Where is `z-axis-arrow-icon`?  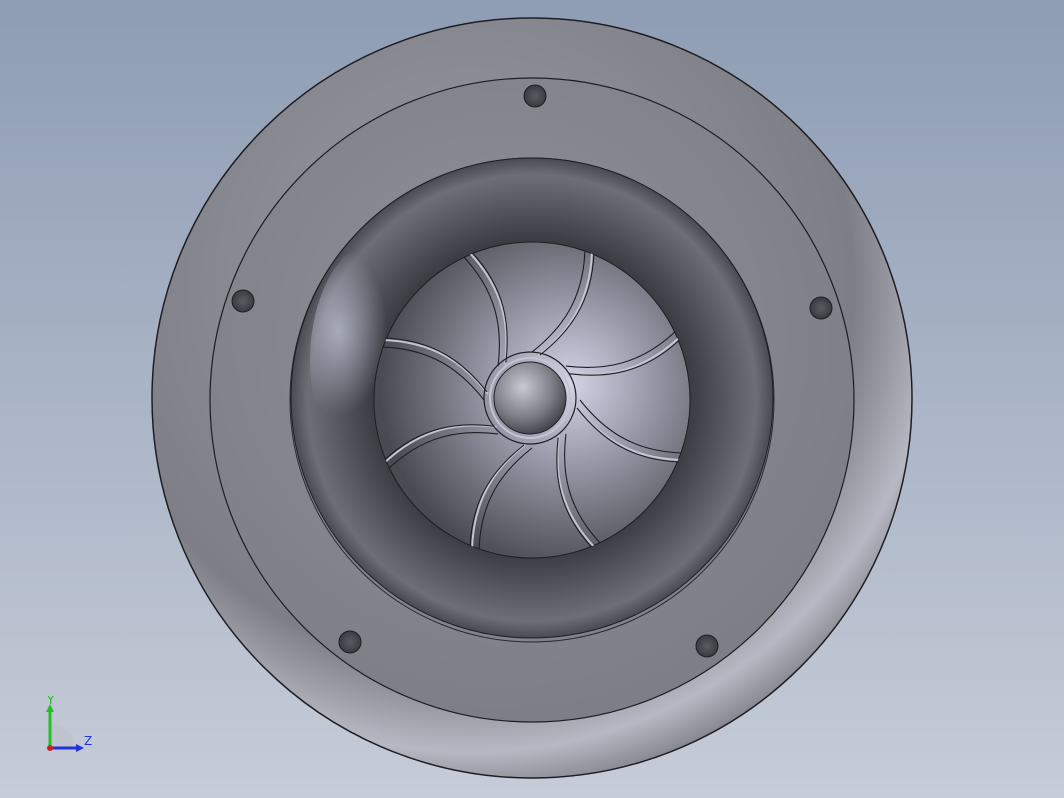 z-axis-arrow-icon is located at coordinates (80, 748).